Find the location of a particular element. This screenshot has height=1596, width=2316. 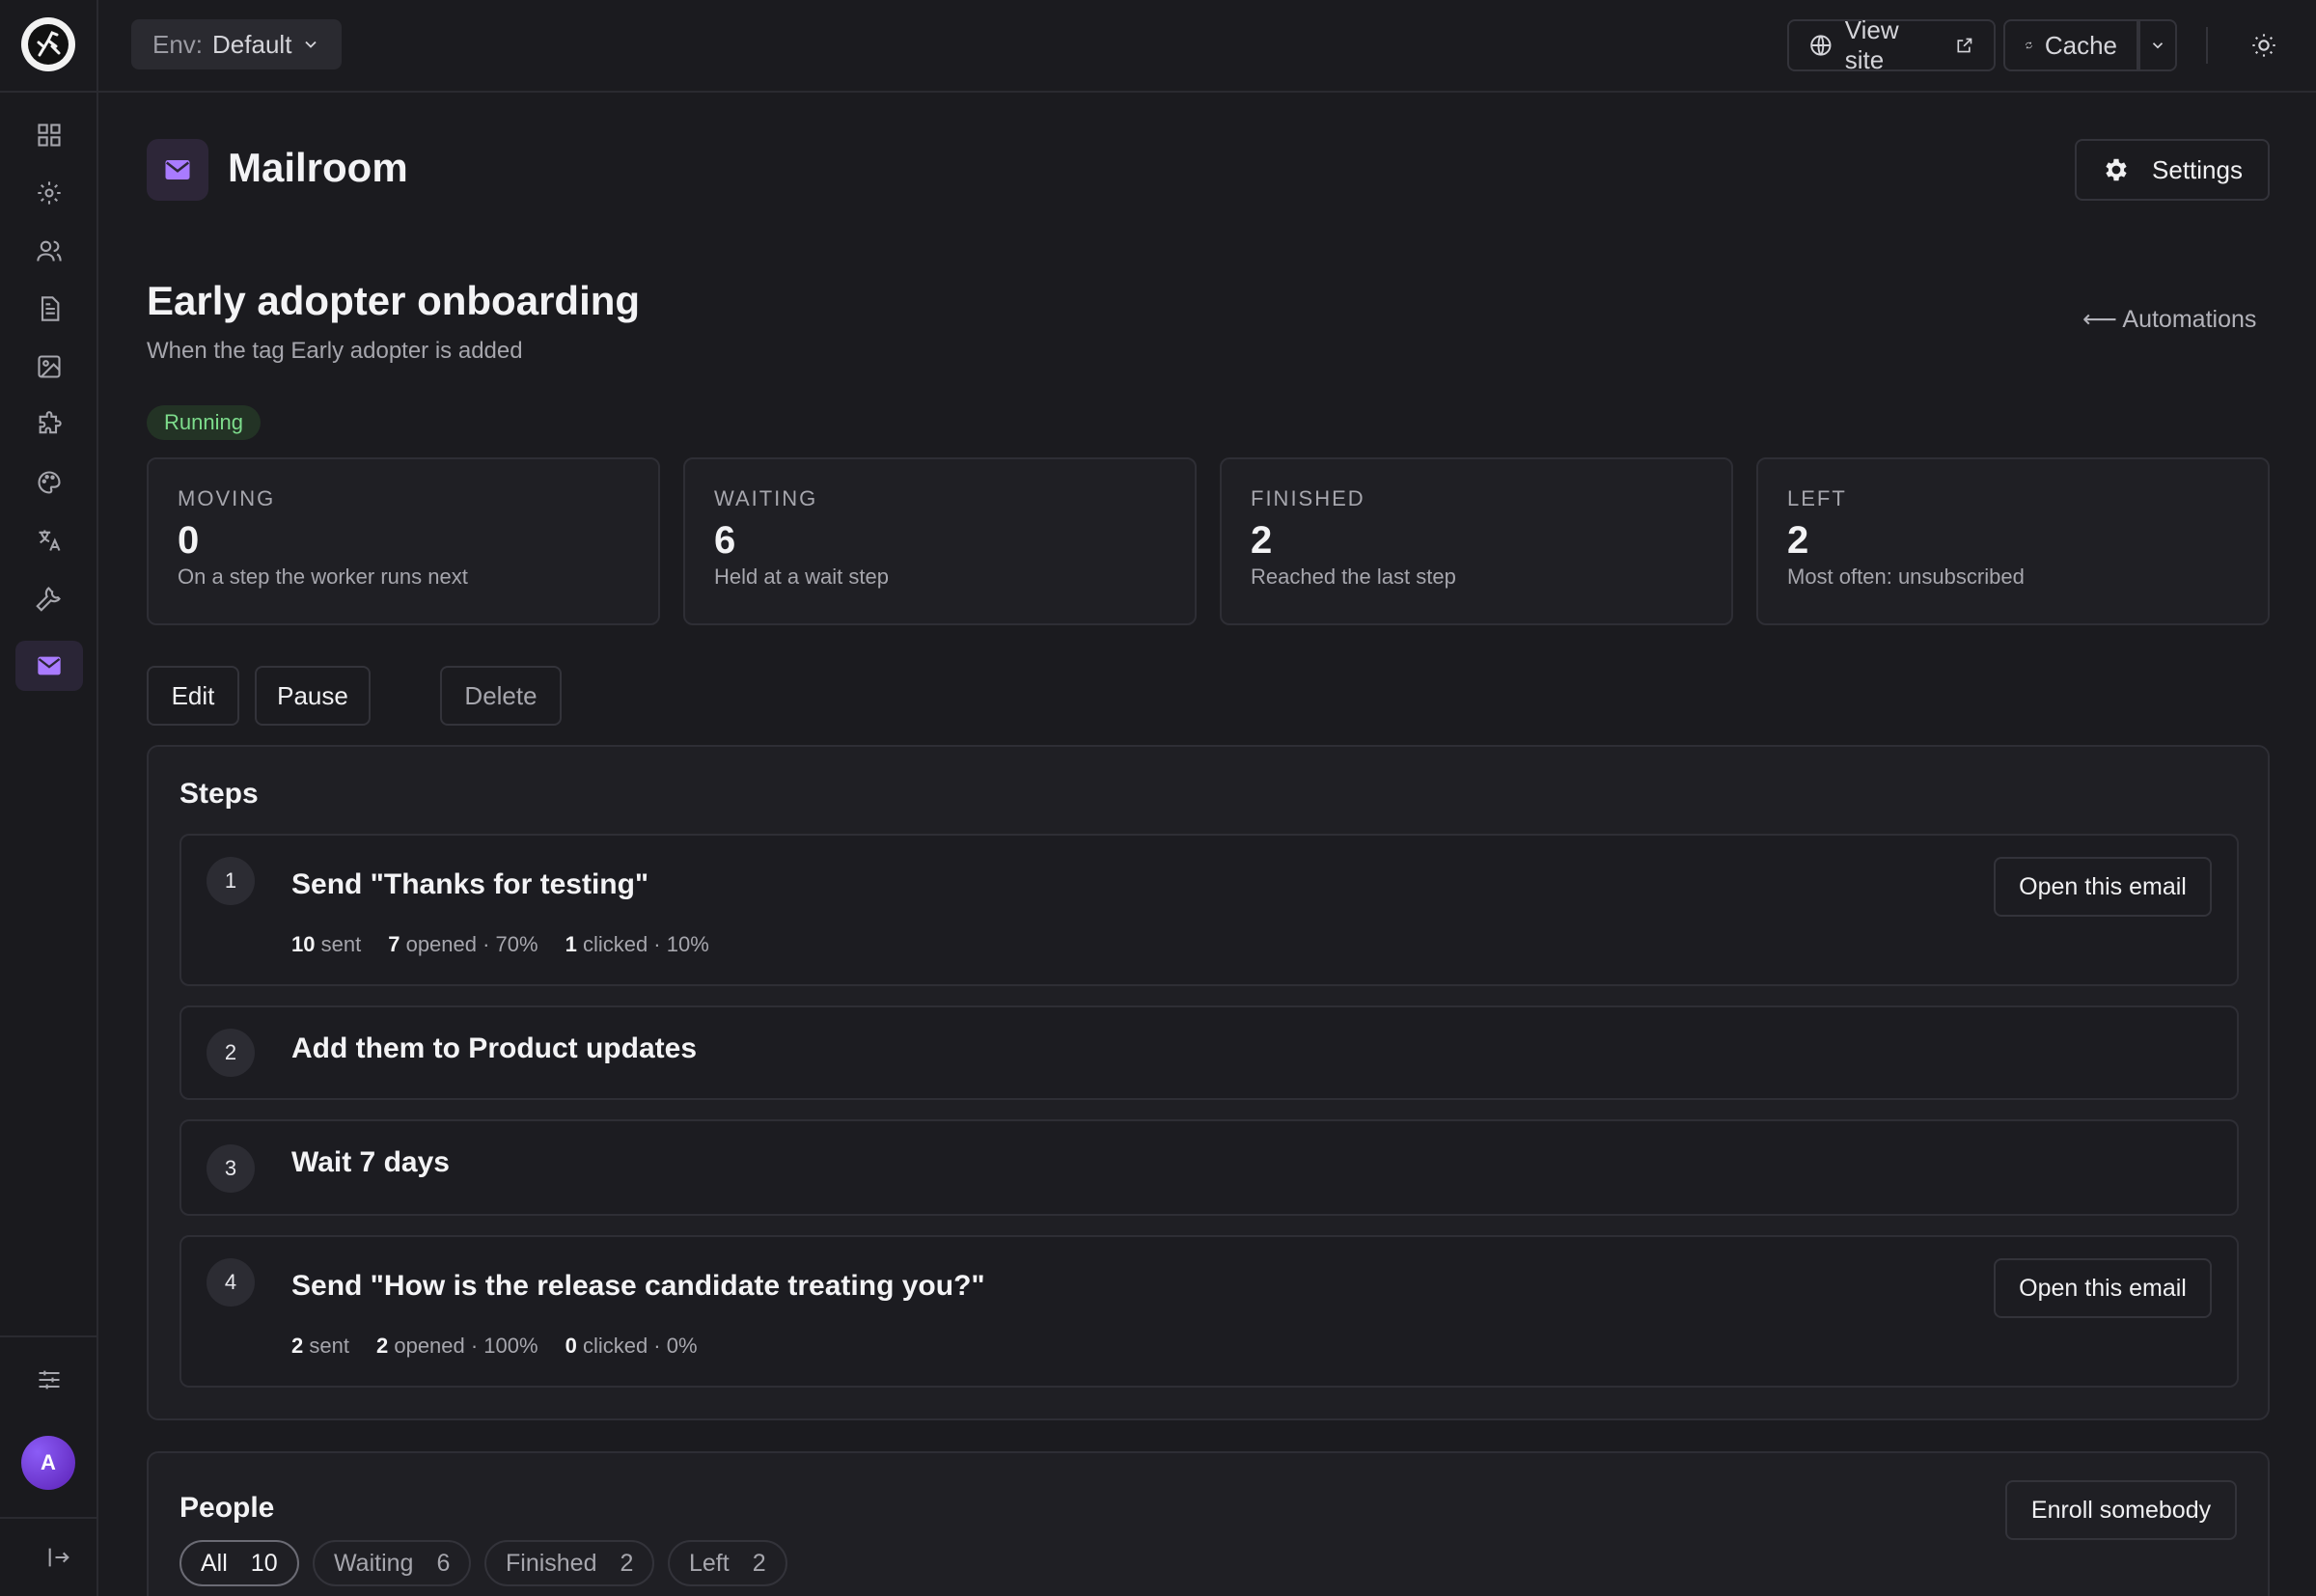

cache-menu-button is located at coordinates (2157, 45).